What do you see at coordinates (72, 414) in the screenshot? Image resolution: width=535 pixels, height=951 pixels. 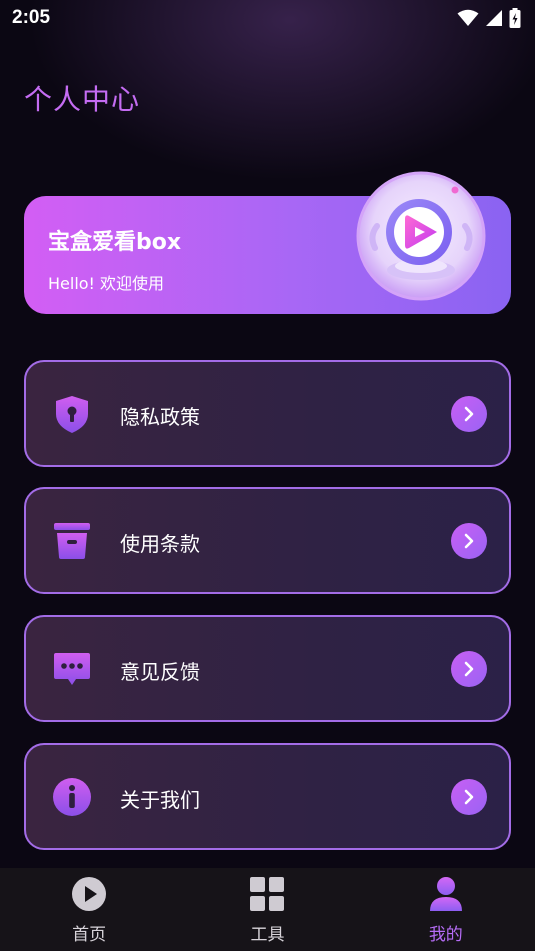 I see `shield-icon` at bounding box center [72, 414].